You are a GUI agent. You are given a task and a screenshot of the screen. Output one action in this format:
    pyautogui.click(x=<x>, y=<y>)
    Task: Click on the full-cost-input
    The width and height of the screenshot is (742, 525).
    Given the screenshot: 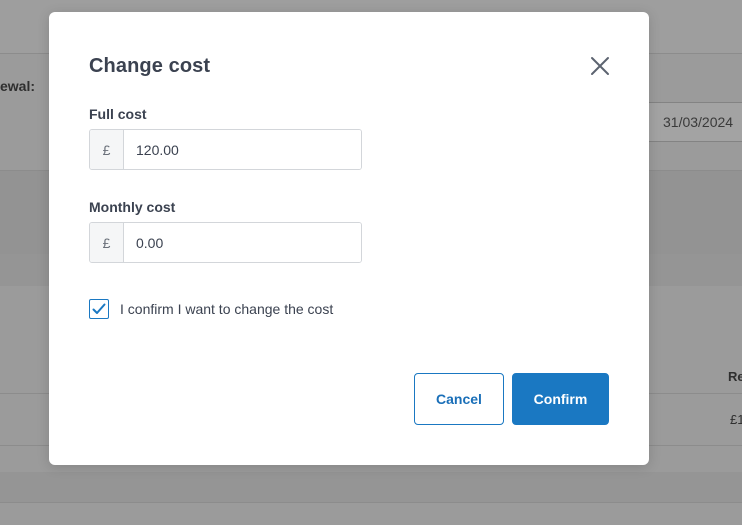 What is the action you would take?
    pyautogui.click(x=242, y=149)
    